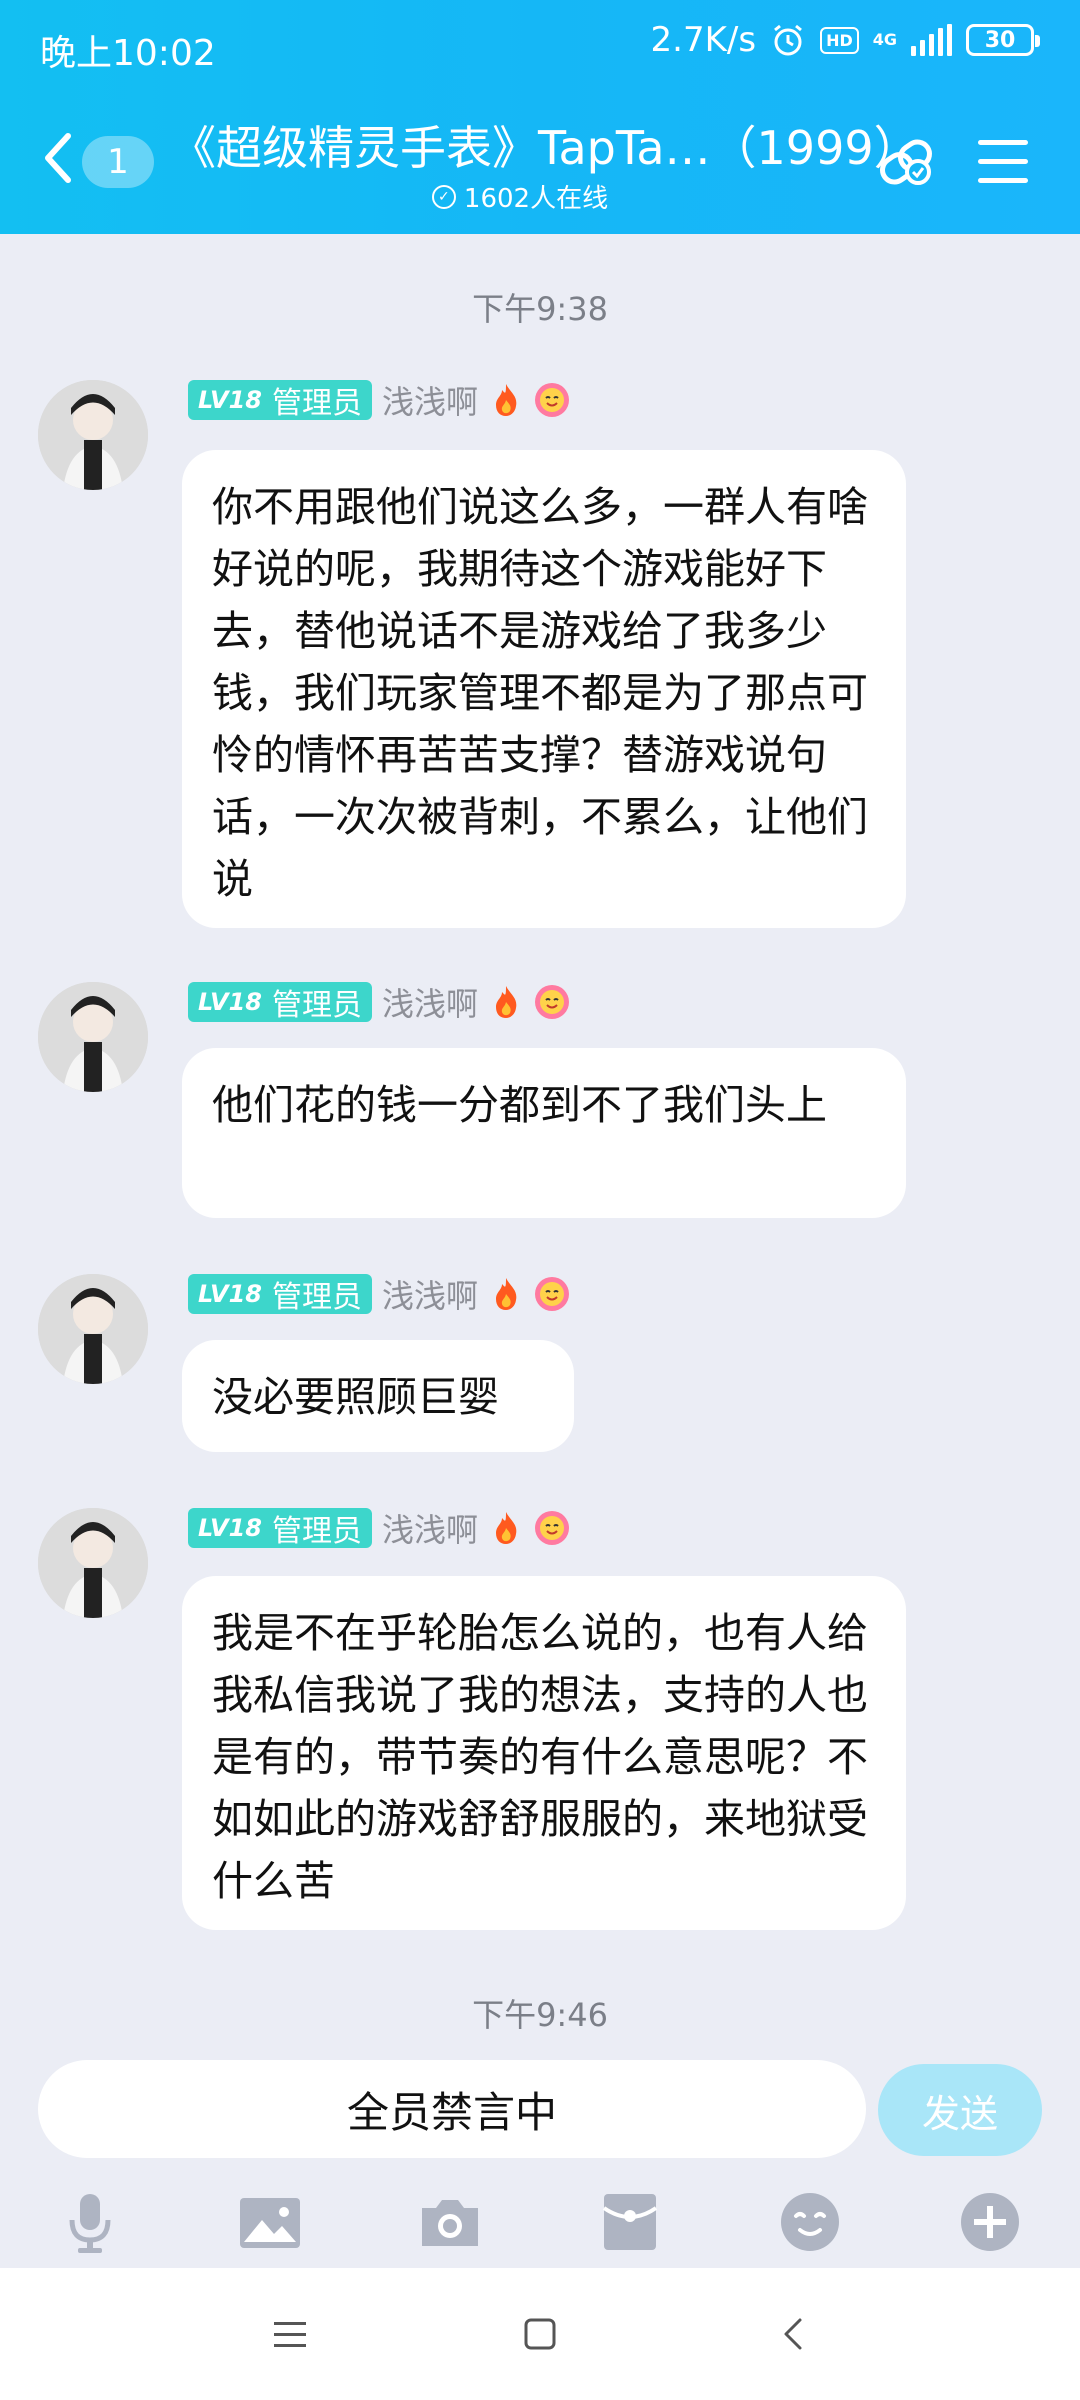 This screenshot has height=2400, width=1080. What do you see at coordinates (270, 2222) in the screenshot?
I see `image-icon` at bounding box center [270, 2222].